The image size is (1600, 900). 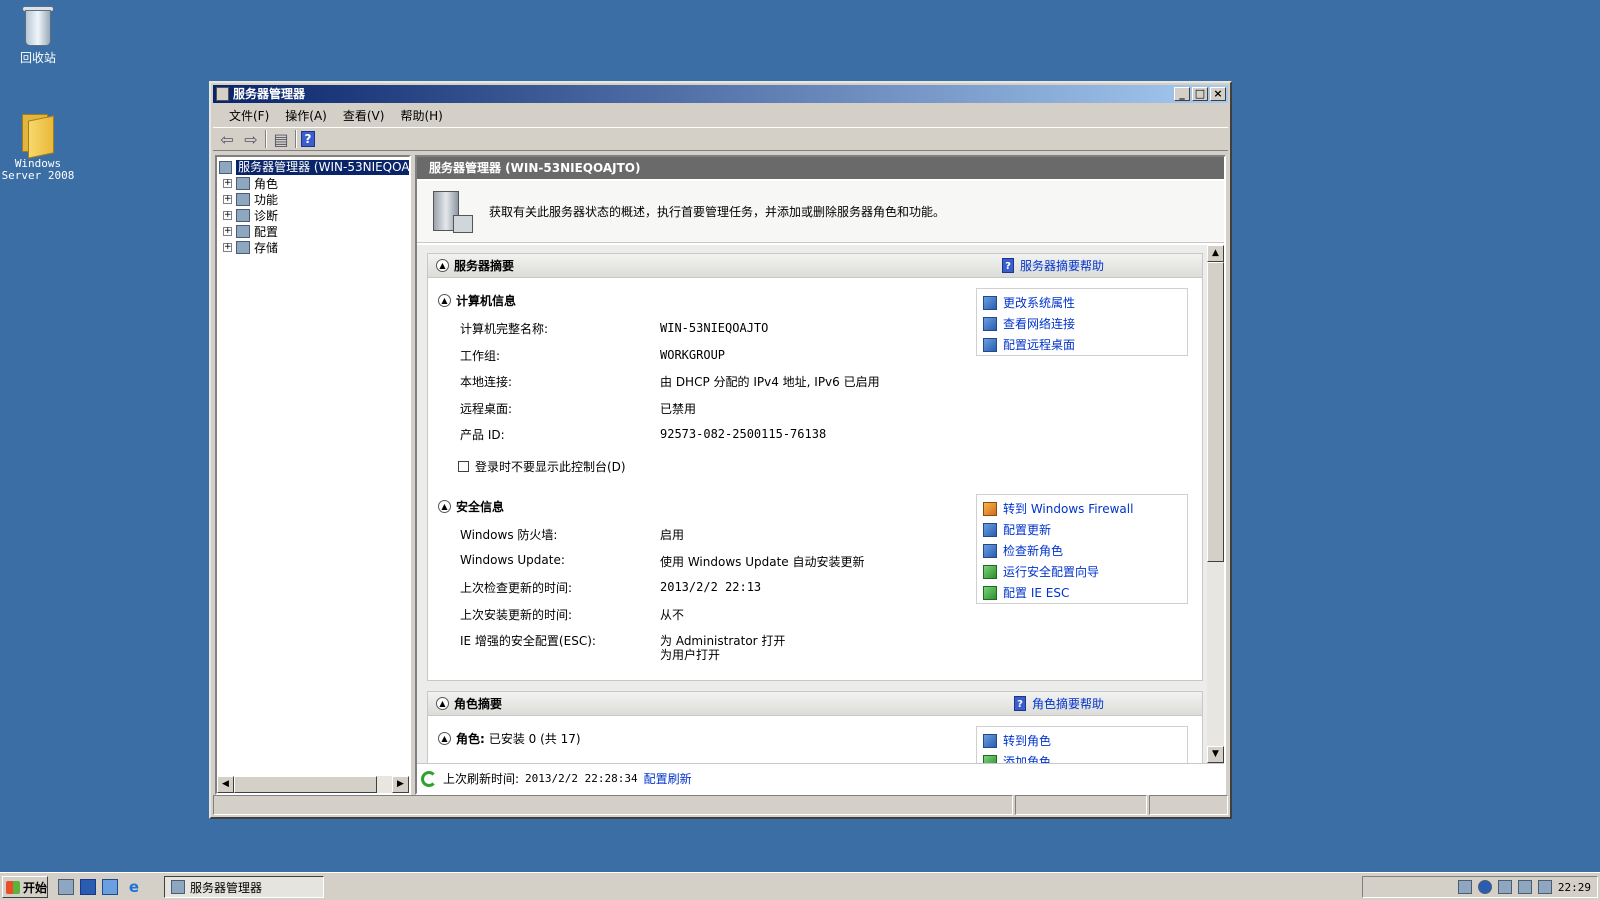 What do you see at coordinates (429, 778) in the screenshot?
I see `refresh-icon` at bounding box center [429, 778].